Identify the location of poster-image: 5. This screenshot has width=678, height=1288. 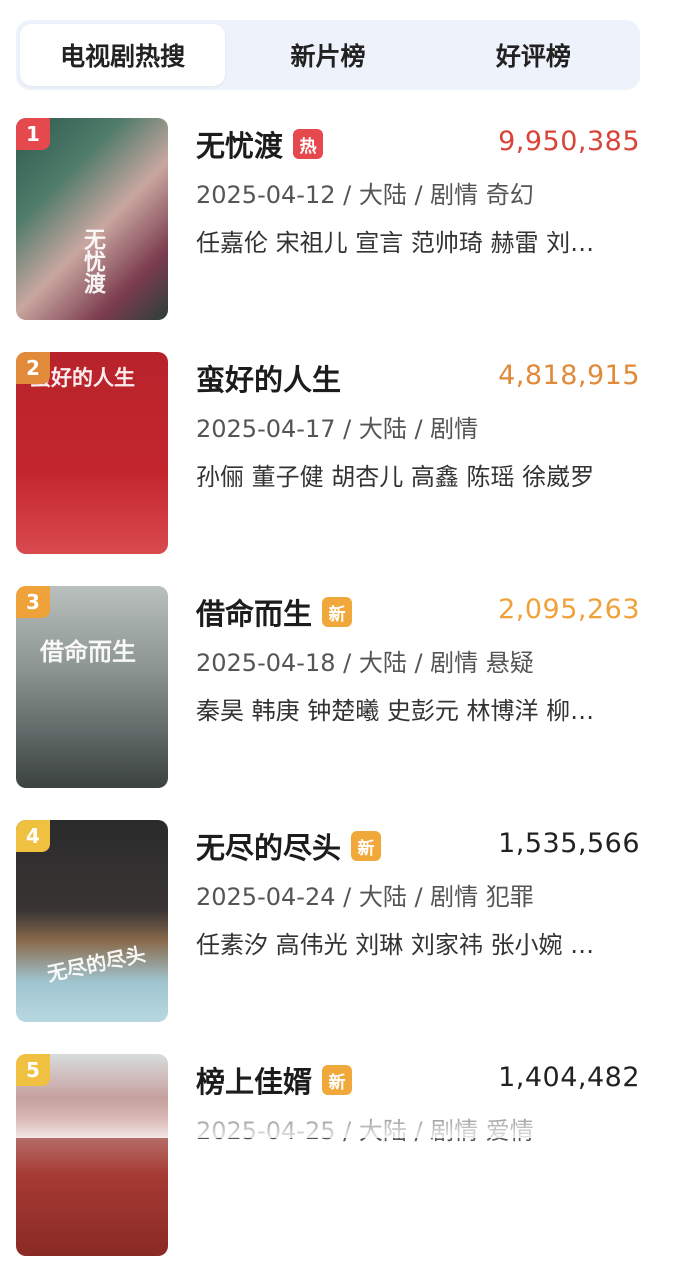
(92, 1155).